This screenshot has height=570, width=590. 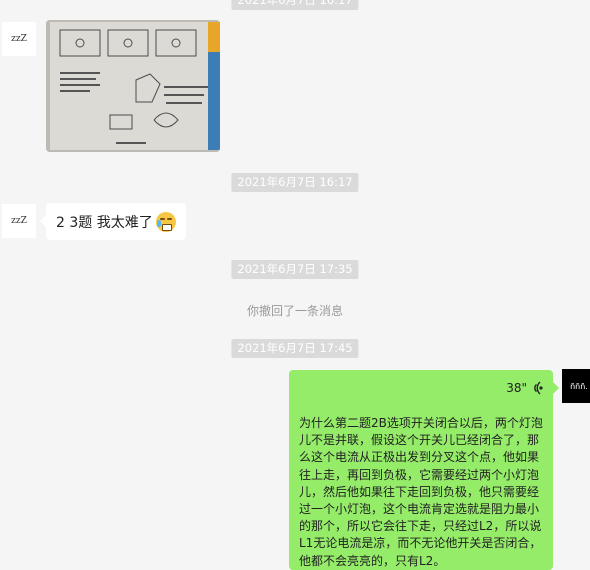 I want to click on textbook-photo-image, so click(x=133, y=86).